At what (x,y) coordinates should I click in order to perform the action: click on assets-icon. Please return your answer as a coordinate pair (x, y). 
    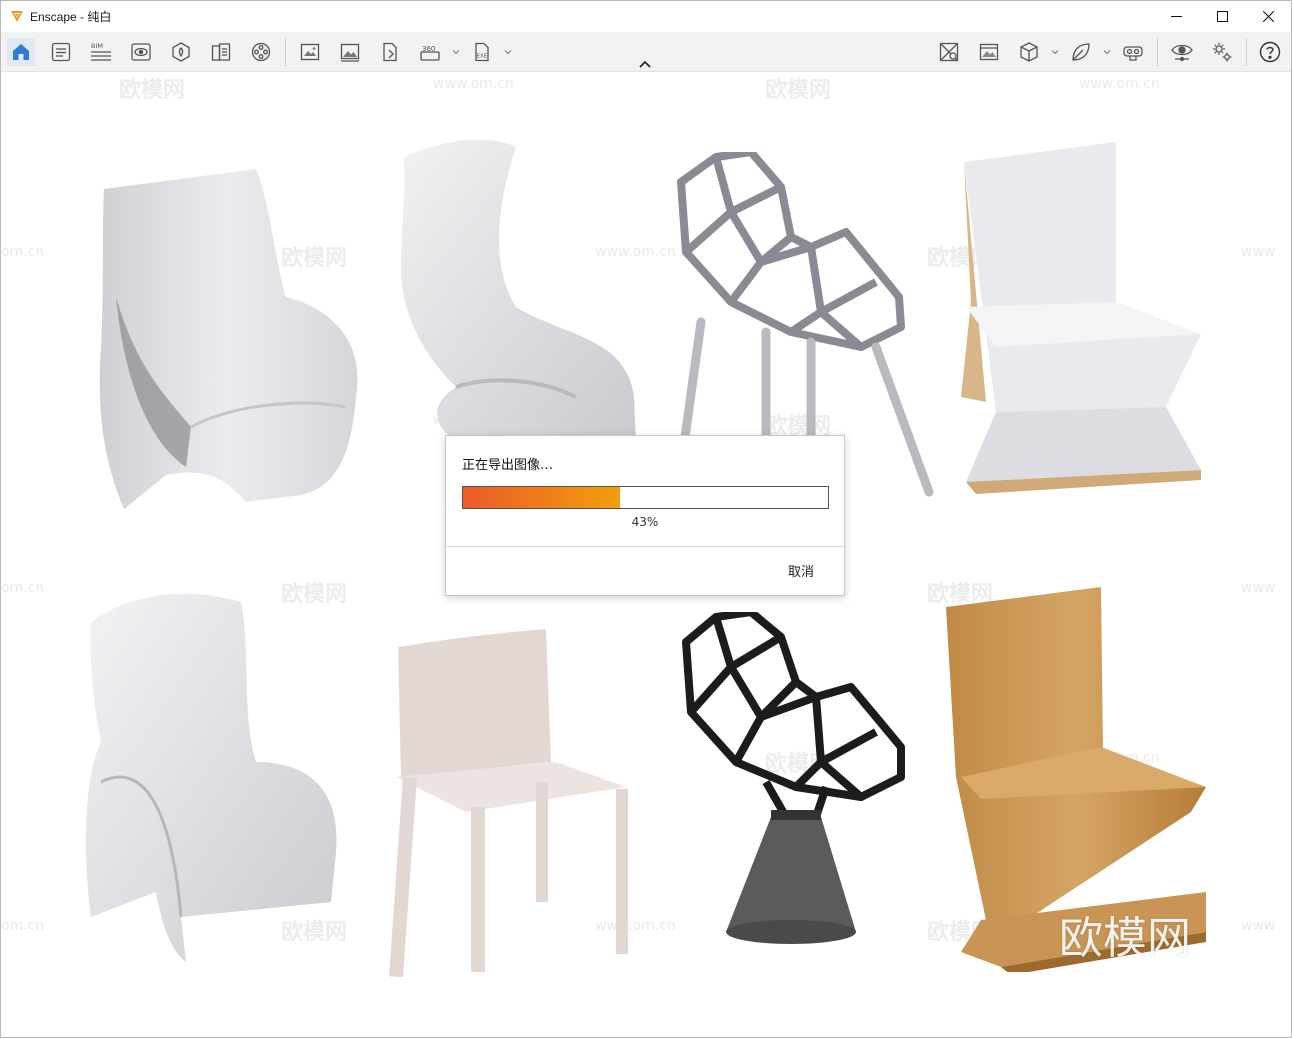
    Looking at the image, I should click on (181, 52).